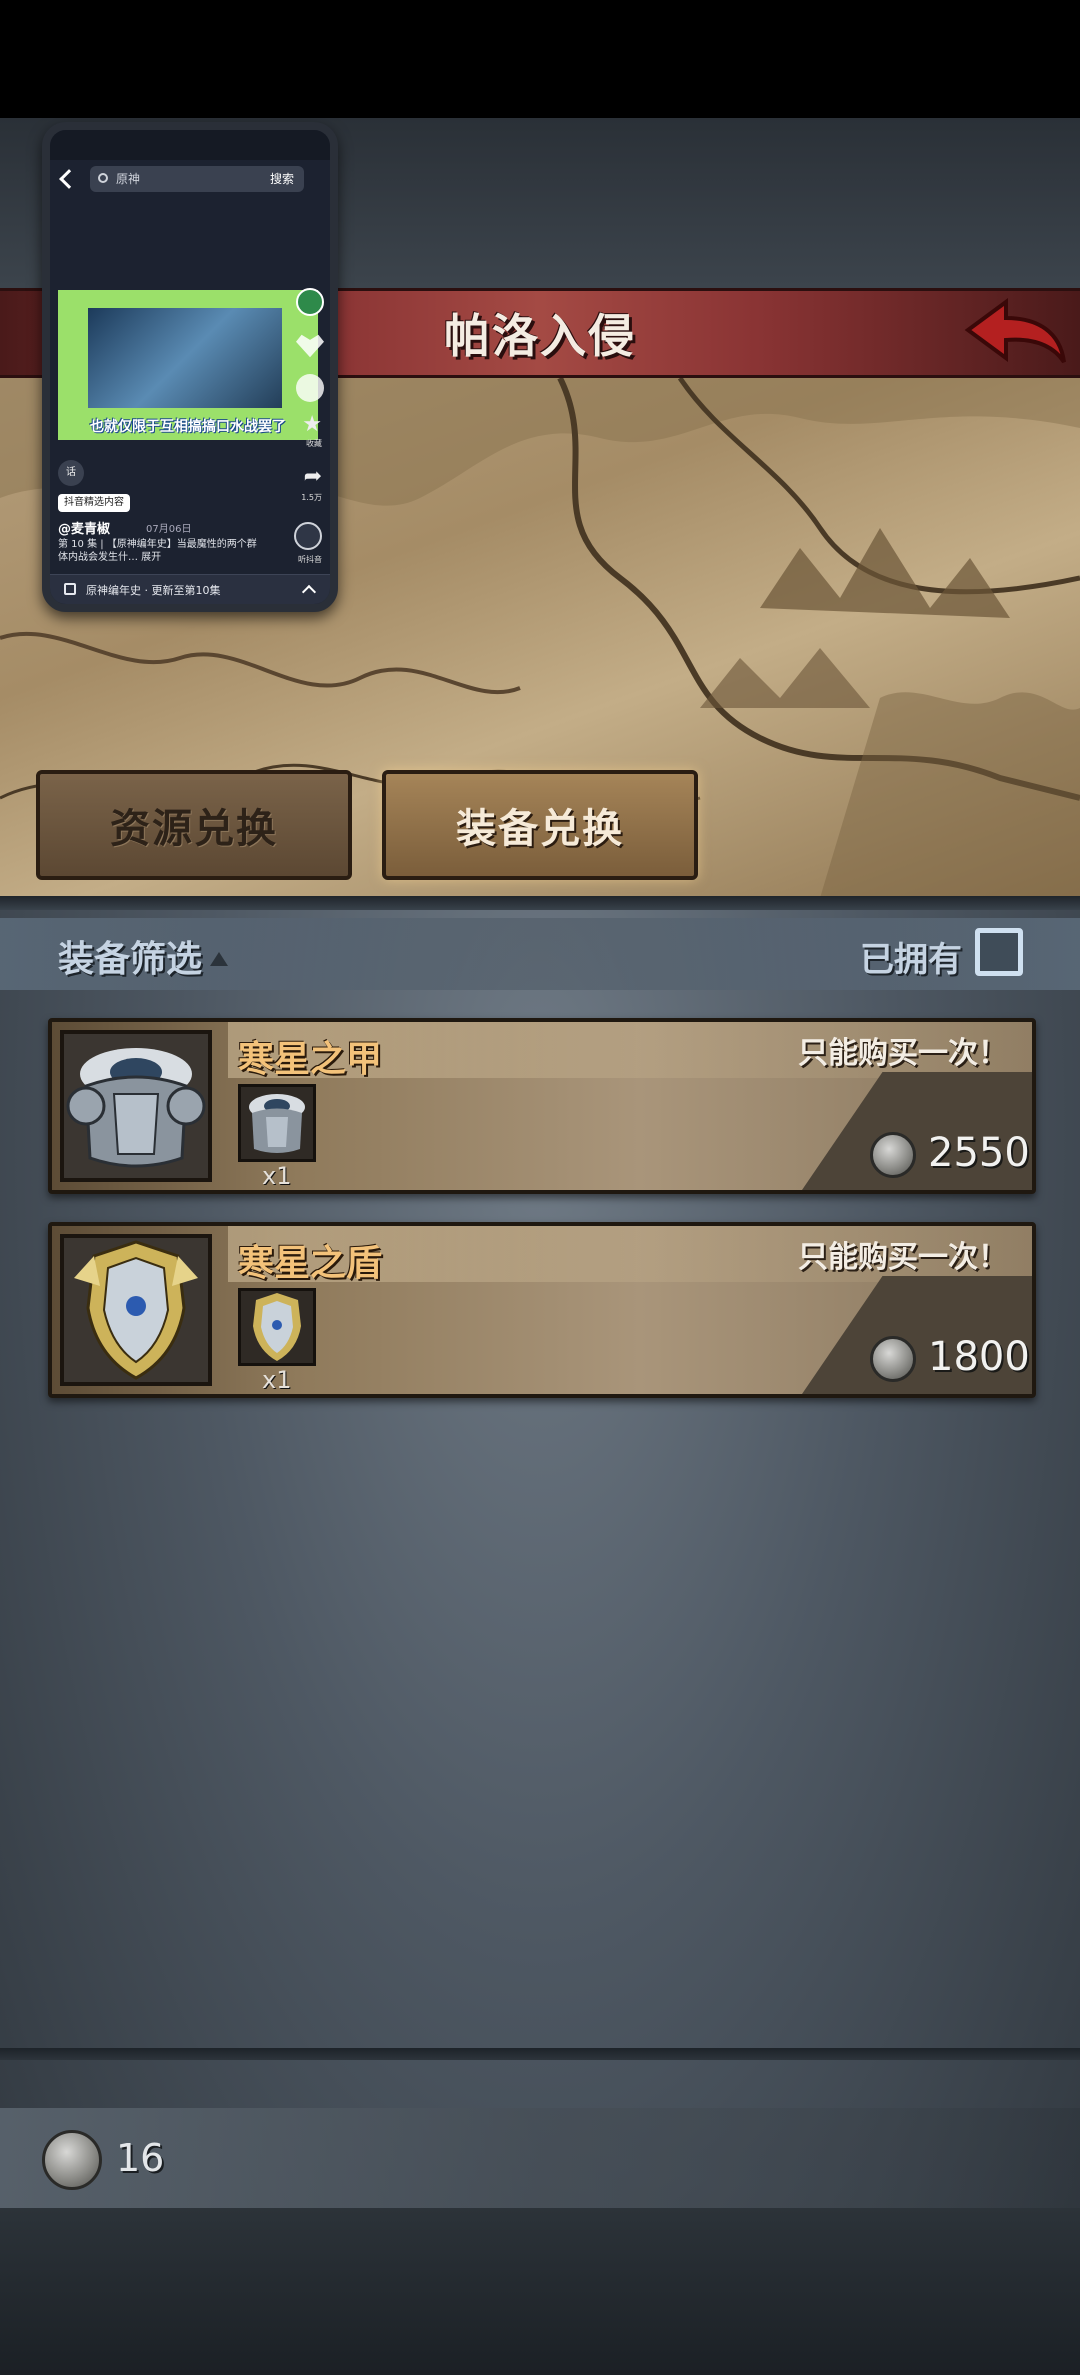  I want to click on shop-item-card: 寒星之盾 只能购买一次！ x1 1800, so click(542, 1310).